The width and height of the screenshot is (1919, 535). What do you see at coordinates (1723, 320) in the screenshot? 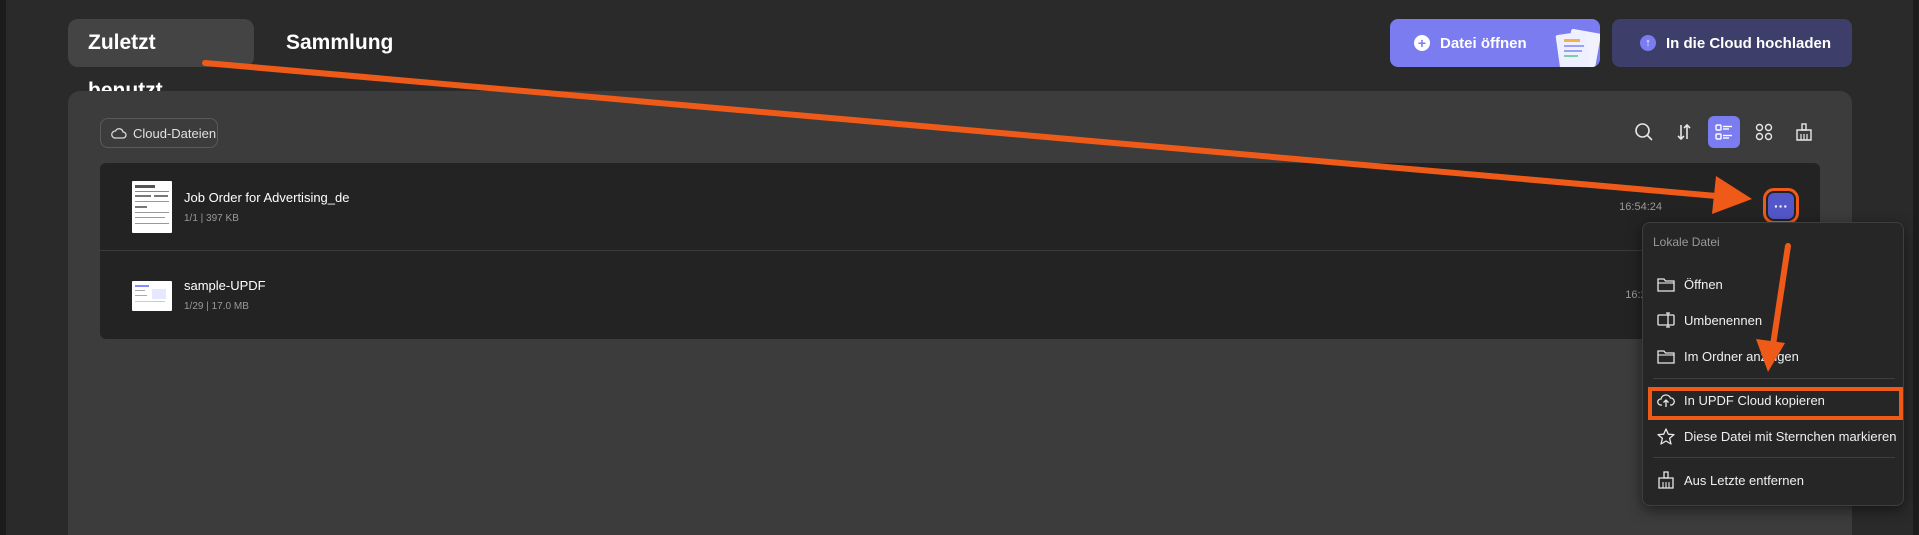
I see `menu-item-label: Umbenennen` at bounding box center [1723, 320].